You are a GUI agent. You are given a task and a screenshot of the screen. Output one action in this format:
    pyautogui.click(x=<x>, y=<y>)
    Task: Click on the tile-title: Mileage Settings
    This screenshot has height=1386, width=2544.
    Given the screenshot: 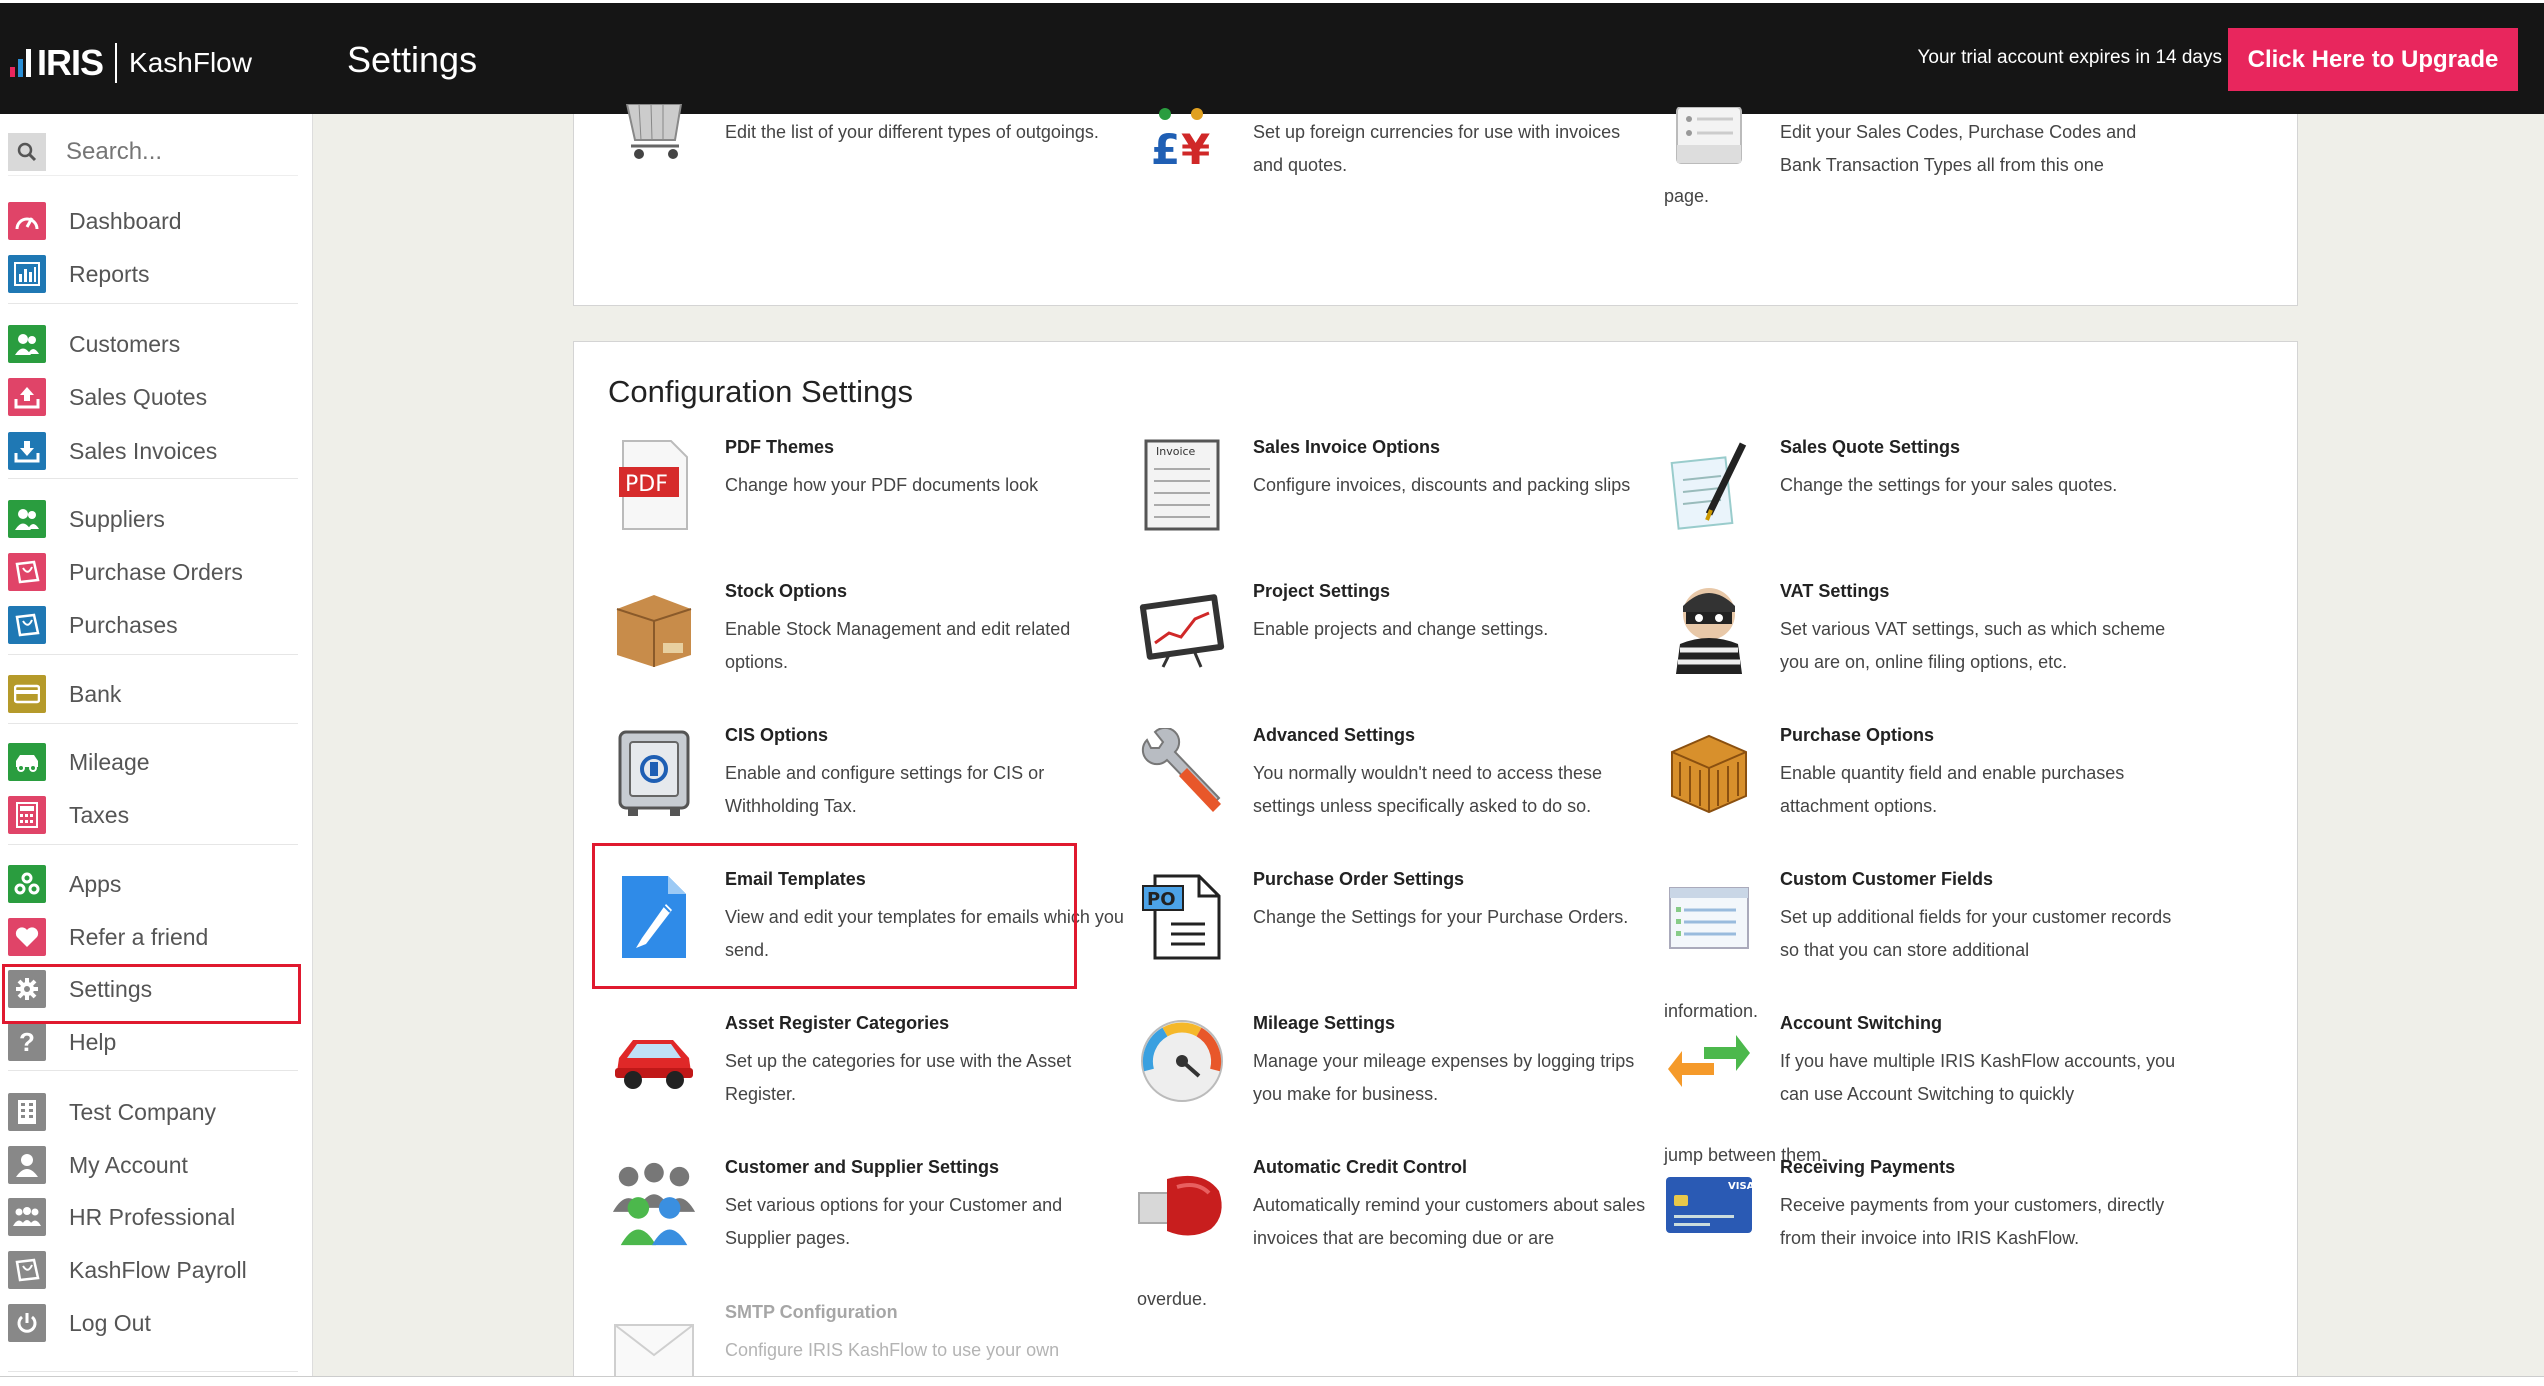 What is the action you would take?
    pyautogui.click(x=1324, y=1023)
    